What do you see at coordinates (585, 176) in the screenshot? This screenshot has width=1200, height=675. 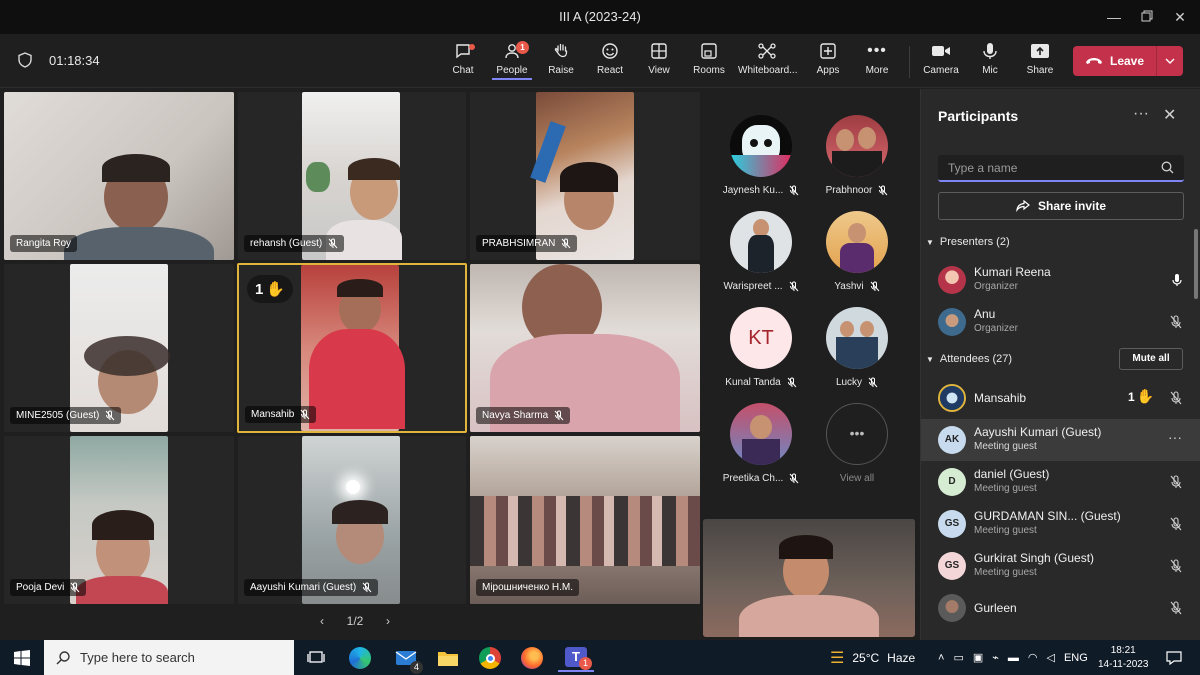 I see `video-tile: PRABHSIMRAN` at bounding box center [585, 176].